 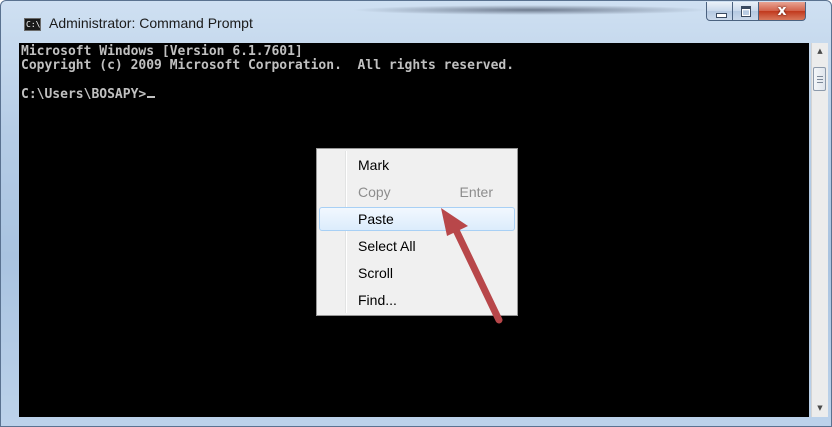 I want to click on console-line-version: Microsoft Windows [Version 6.1.7601], so click(x=162, y=51).